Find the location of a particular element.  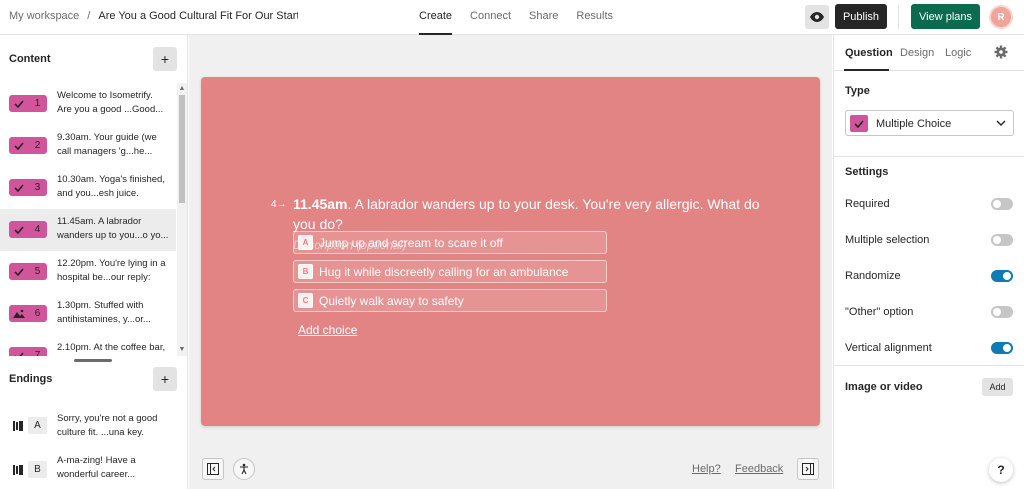

help-link: Help? is located at coordinates (706, 469).